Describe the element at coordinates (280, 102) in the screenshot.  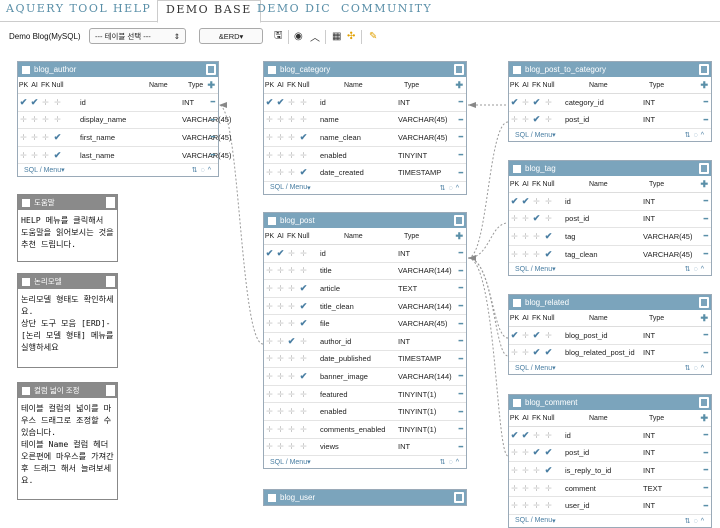
I see `ai-toggle: ✔` at that location.